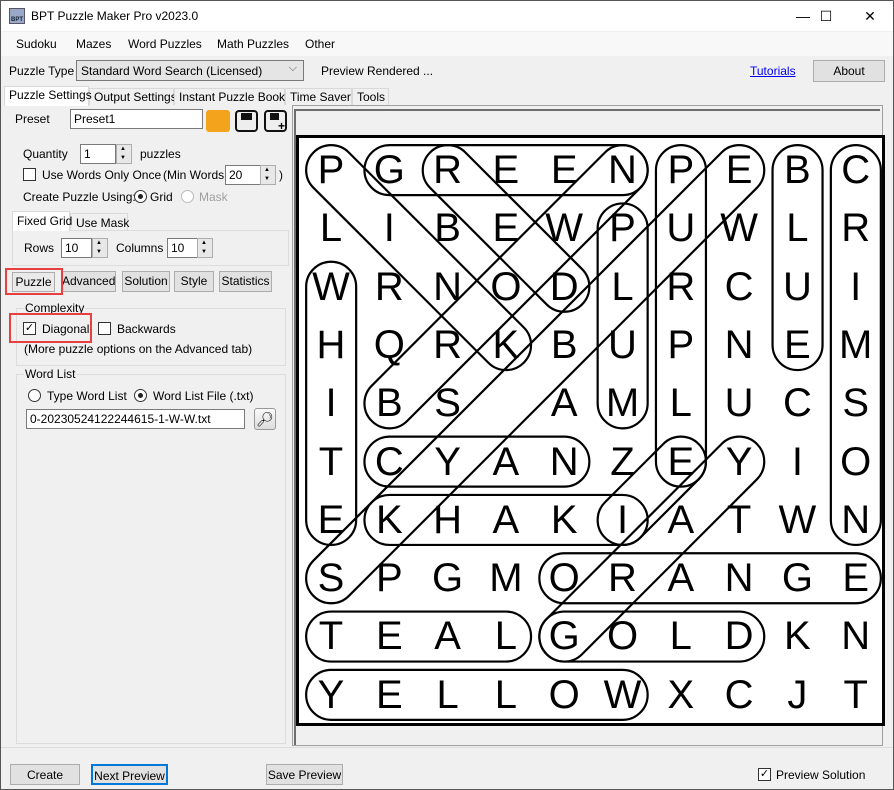 The width and height of the screenshot is (894, 790). Describe the element at coordinates (275, 121) in the screenshot. I see `save-as-preset-icon: +` at that location.